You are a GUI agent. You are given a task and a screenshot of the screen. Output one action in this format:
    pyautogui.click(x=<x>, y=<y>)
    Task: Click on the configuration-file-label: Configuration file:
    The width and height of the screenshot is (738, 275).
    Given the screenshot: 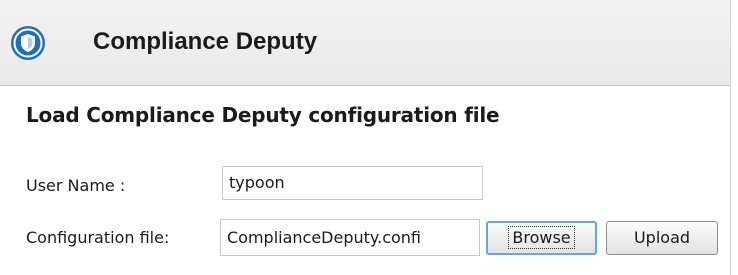 What is the action you would take?
    pyautogui.click(x=98, y=237)
    